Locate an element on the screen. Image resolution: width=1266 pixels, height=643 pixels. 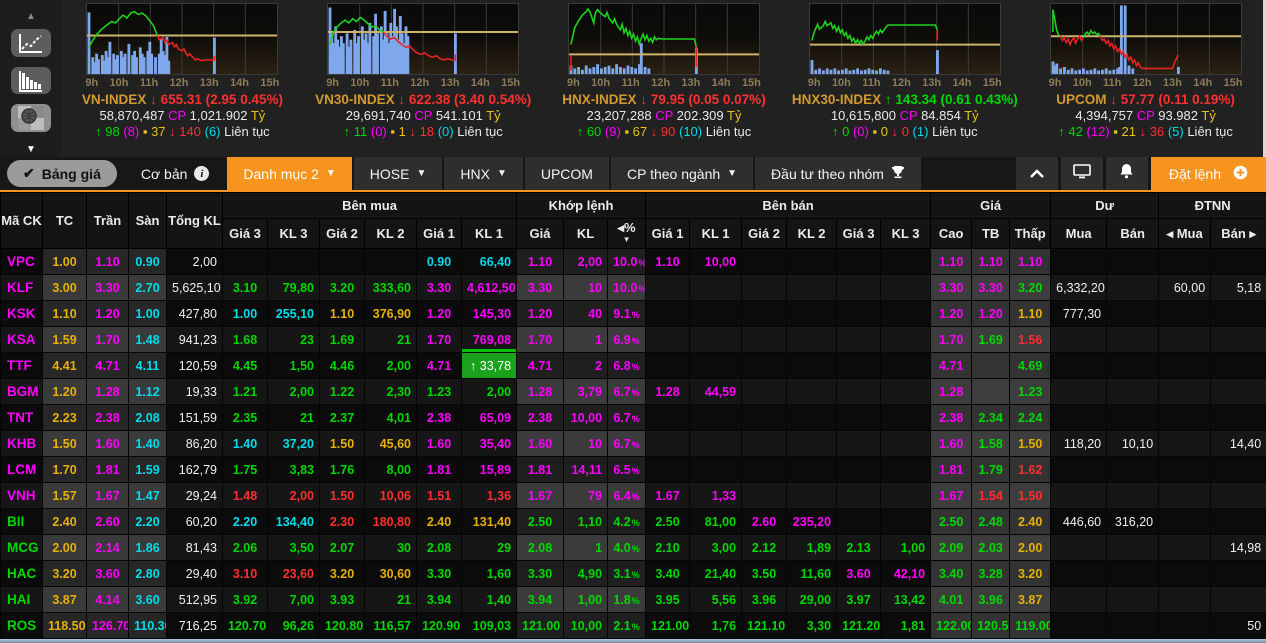
nmua-cell is located at coordinates (1185, 469).